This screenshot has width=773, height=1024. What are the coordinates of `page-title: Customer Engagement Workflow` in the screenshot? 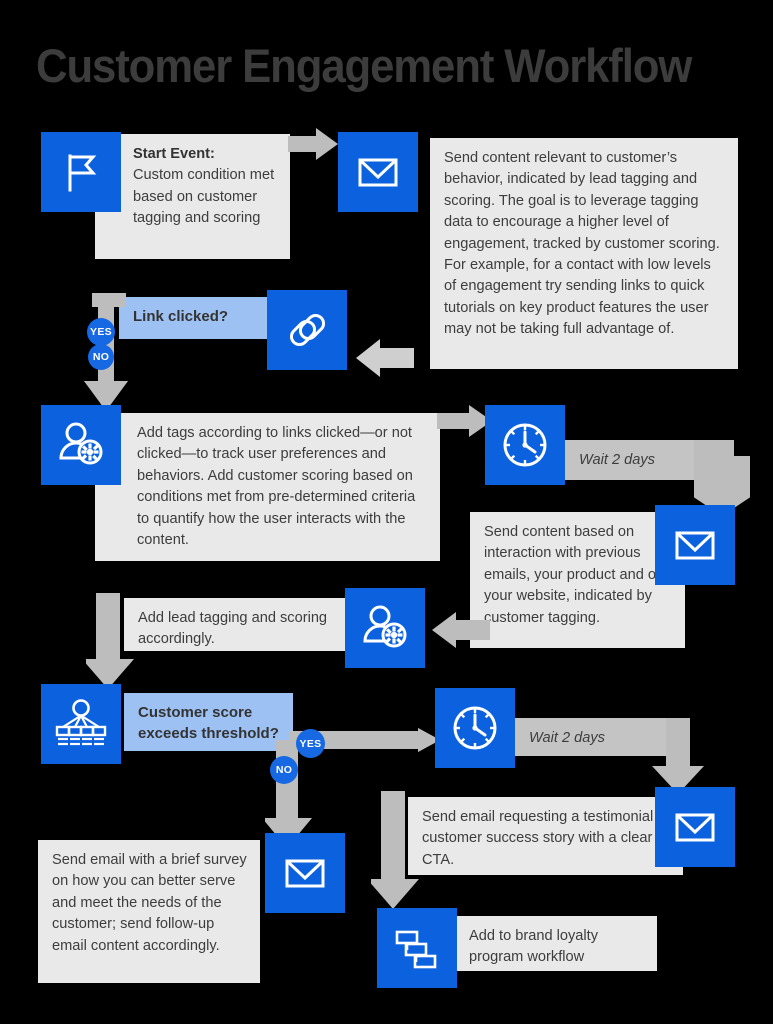 It's located at (364, 65).